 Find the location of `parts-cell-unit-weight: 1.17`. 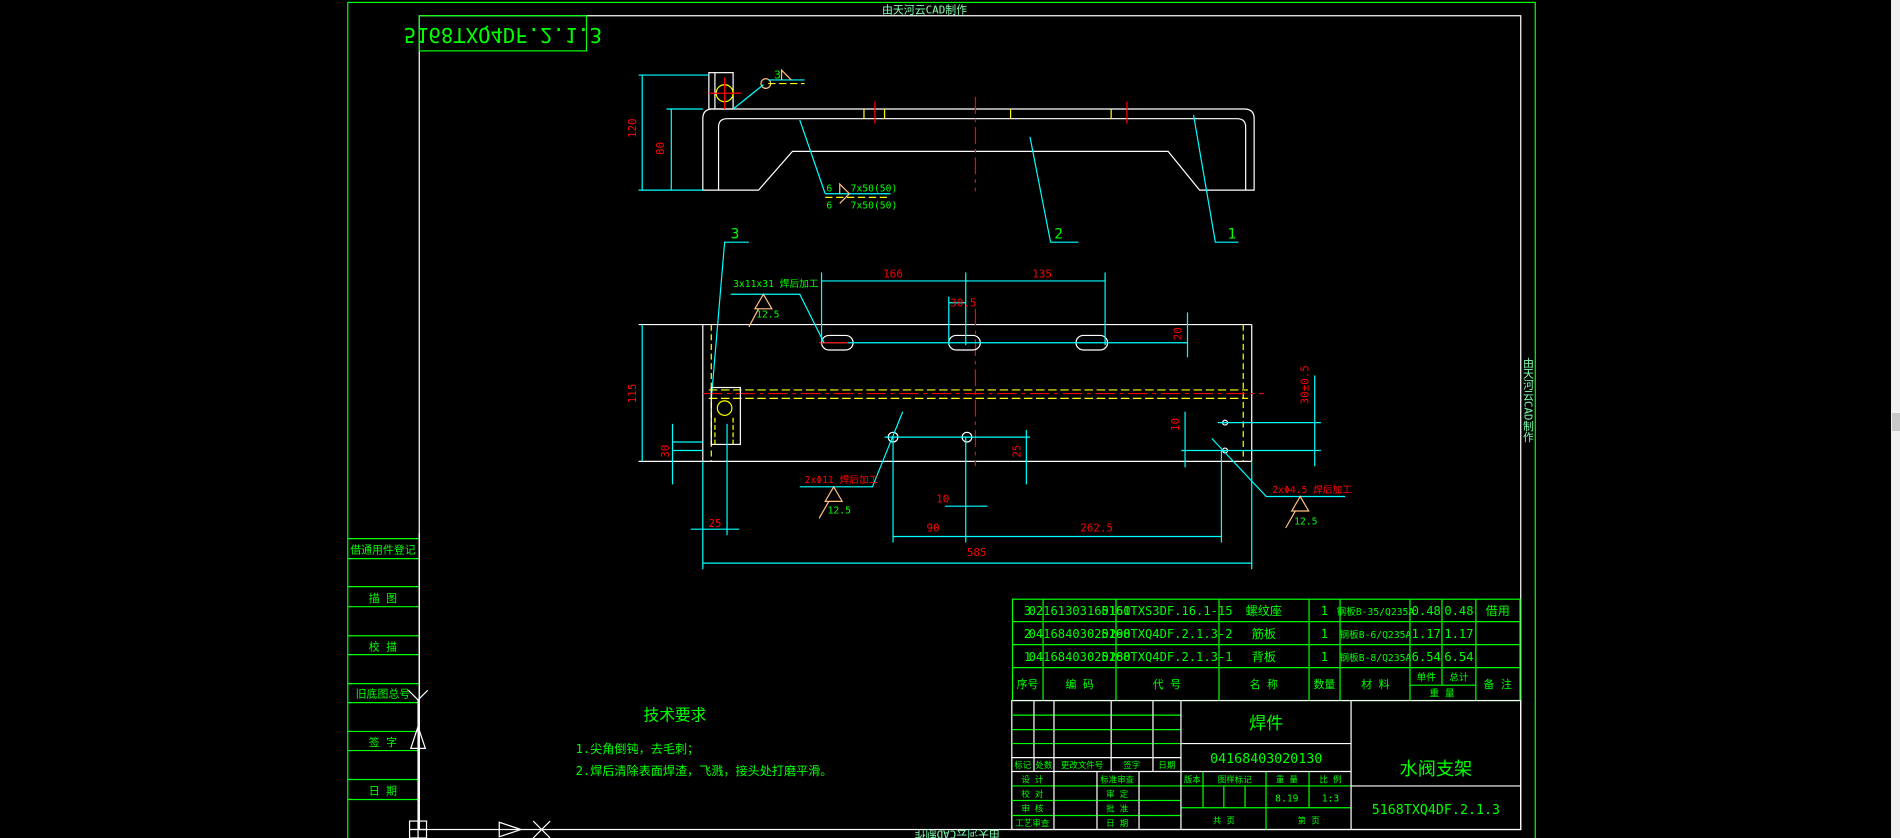

parts-cell-unit-weight: 1.17 is located at coordinates (1426, 634).